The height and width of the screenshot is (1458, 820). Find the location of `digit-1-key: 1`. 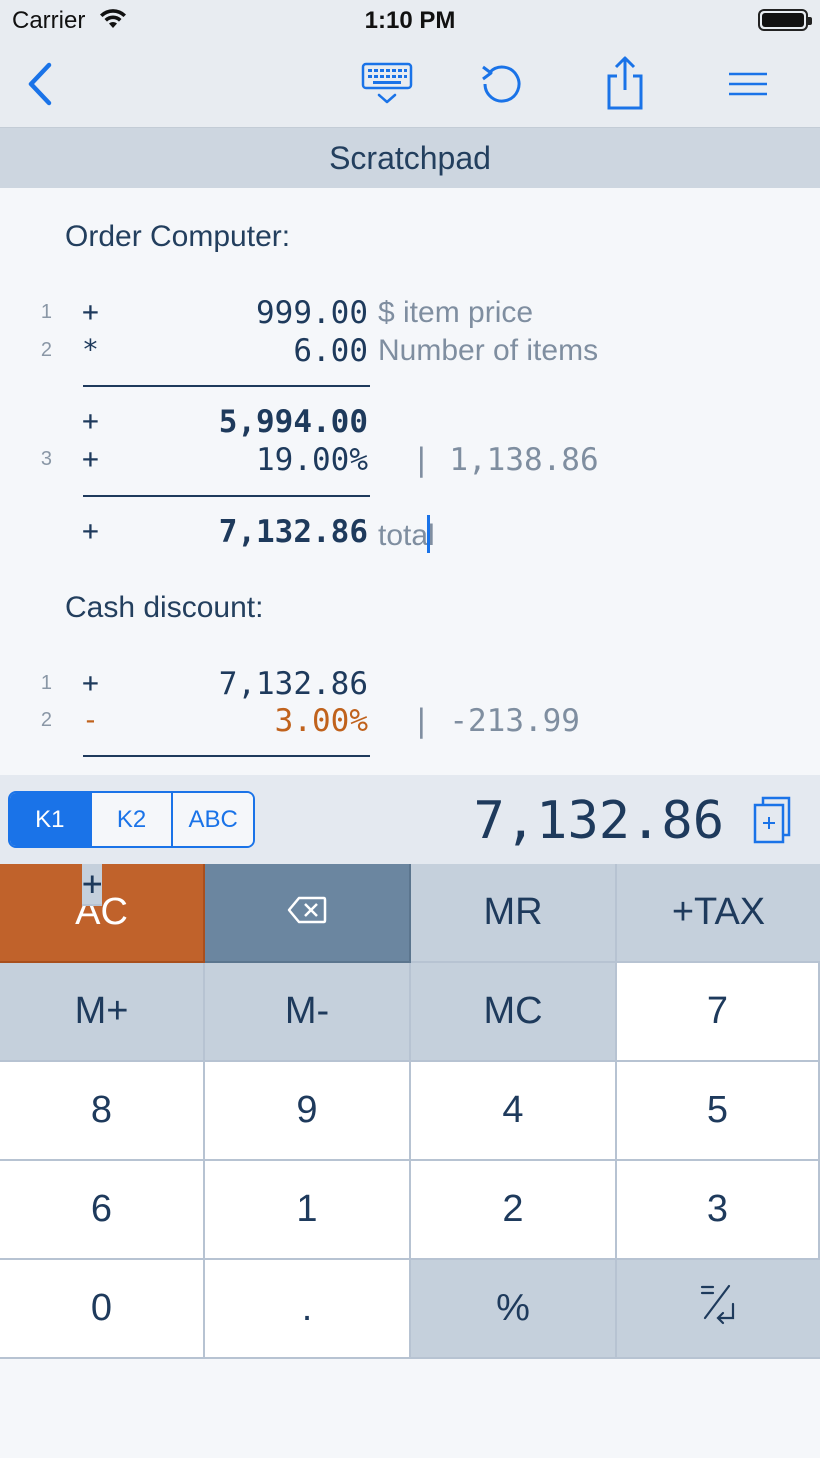

digit-1-key: 1 is located at coordinates (308, 1210).